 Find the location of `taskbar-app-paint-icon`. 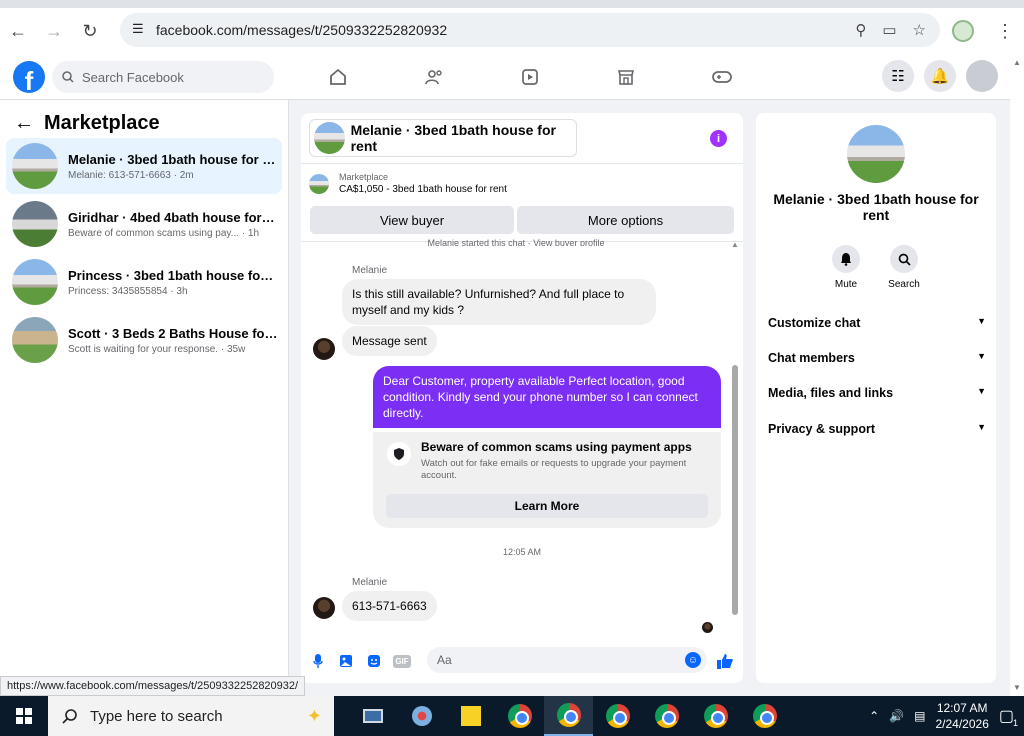

taskbar-app-paint-icon is located at coordinates (421, 716).